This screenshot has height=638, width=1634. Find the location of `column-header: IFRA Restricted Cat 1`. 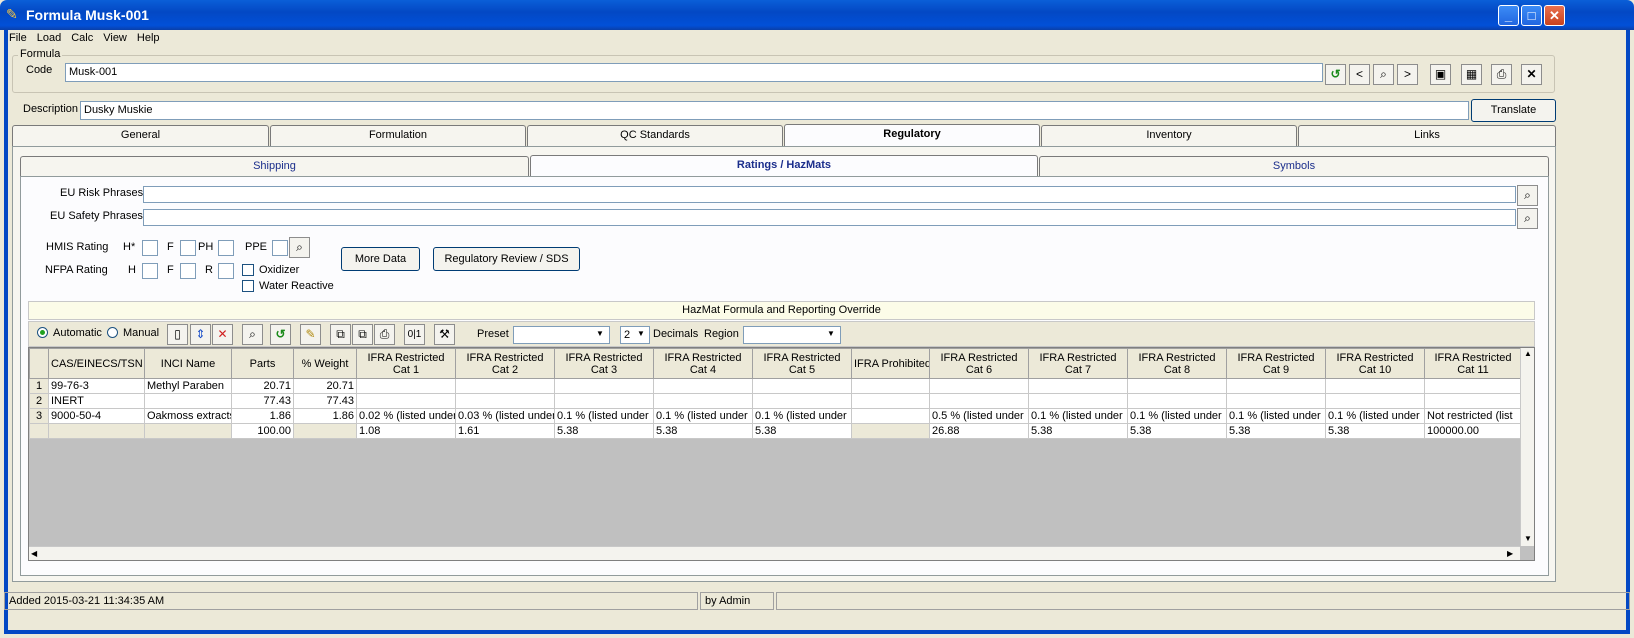

column-header: IFRA Restricted Cat 1 is located at coordinates (406, 363).